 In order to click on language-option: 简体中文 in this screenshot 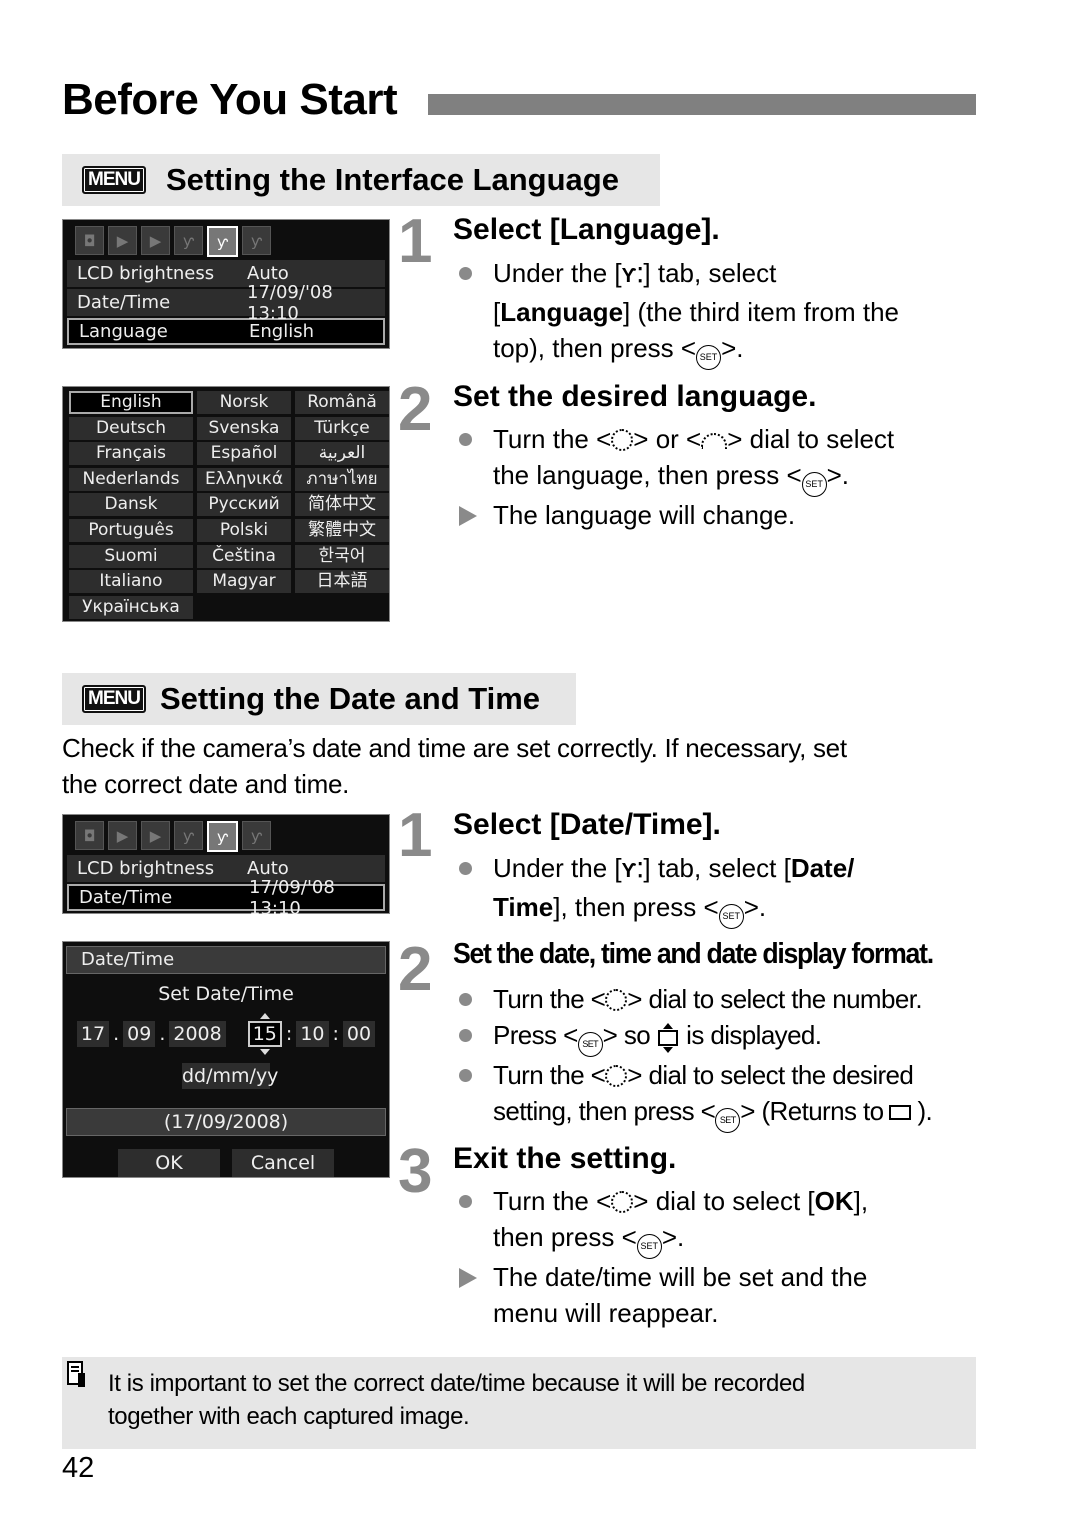, I will do `click(342, 505)`.